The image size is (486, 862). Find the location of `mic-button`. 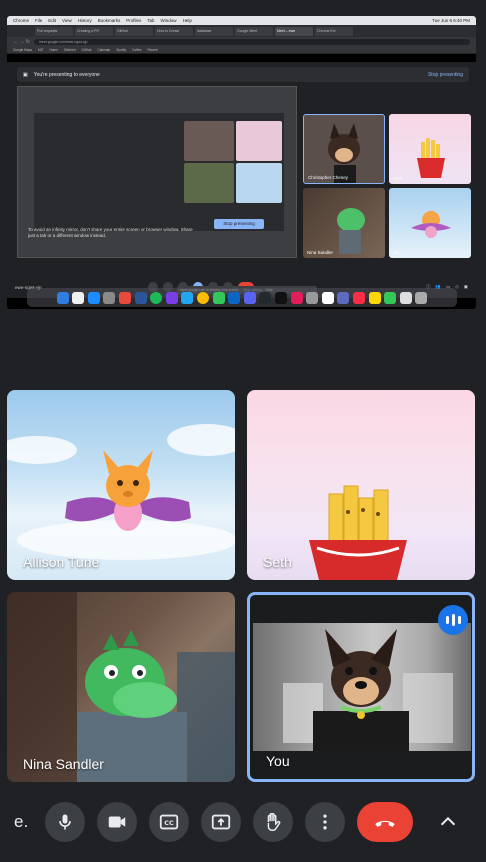

mic-button is located at coordinates (65, 822).